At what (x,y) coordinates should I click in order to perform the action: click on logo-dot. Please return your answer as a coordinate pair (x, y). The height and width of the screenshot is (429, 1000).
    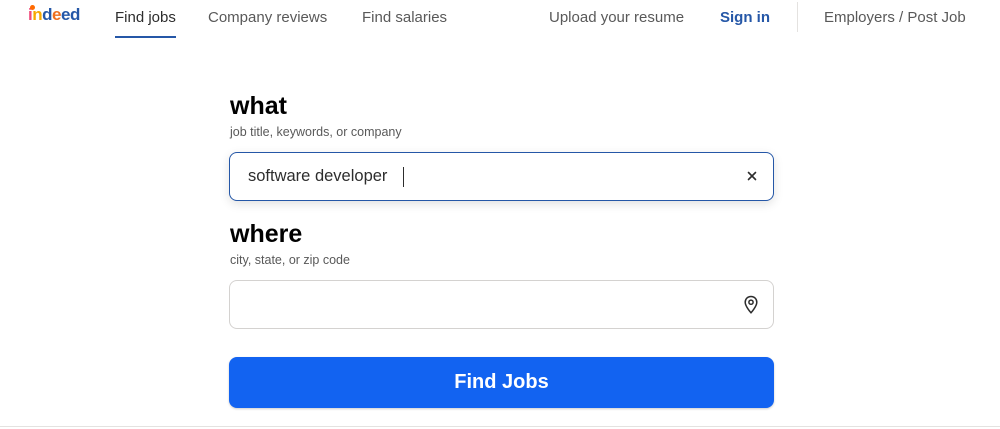
    Looking at the image, I should click on (32, 7).